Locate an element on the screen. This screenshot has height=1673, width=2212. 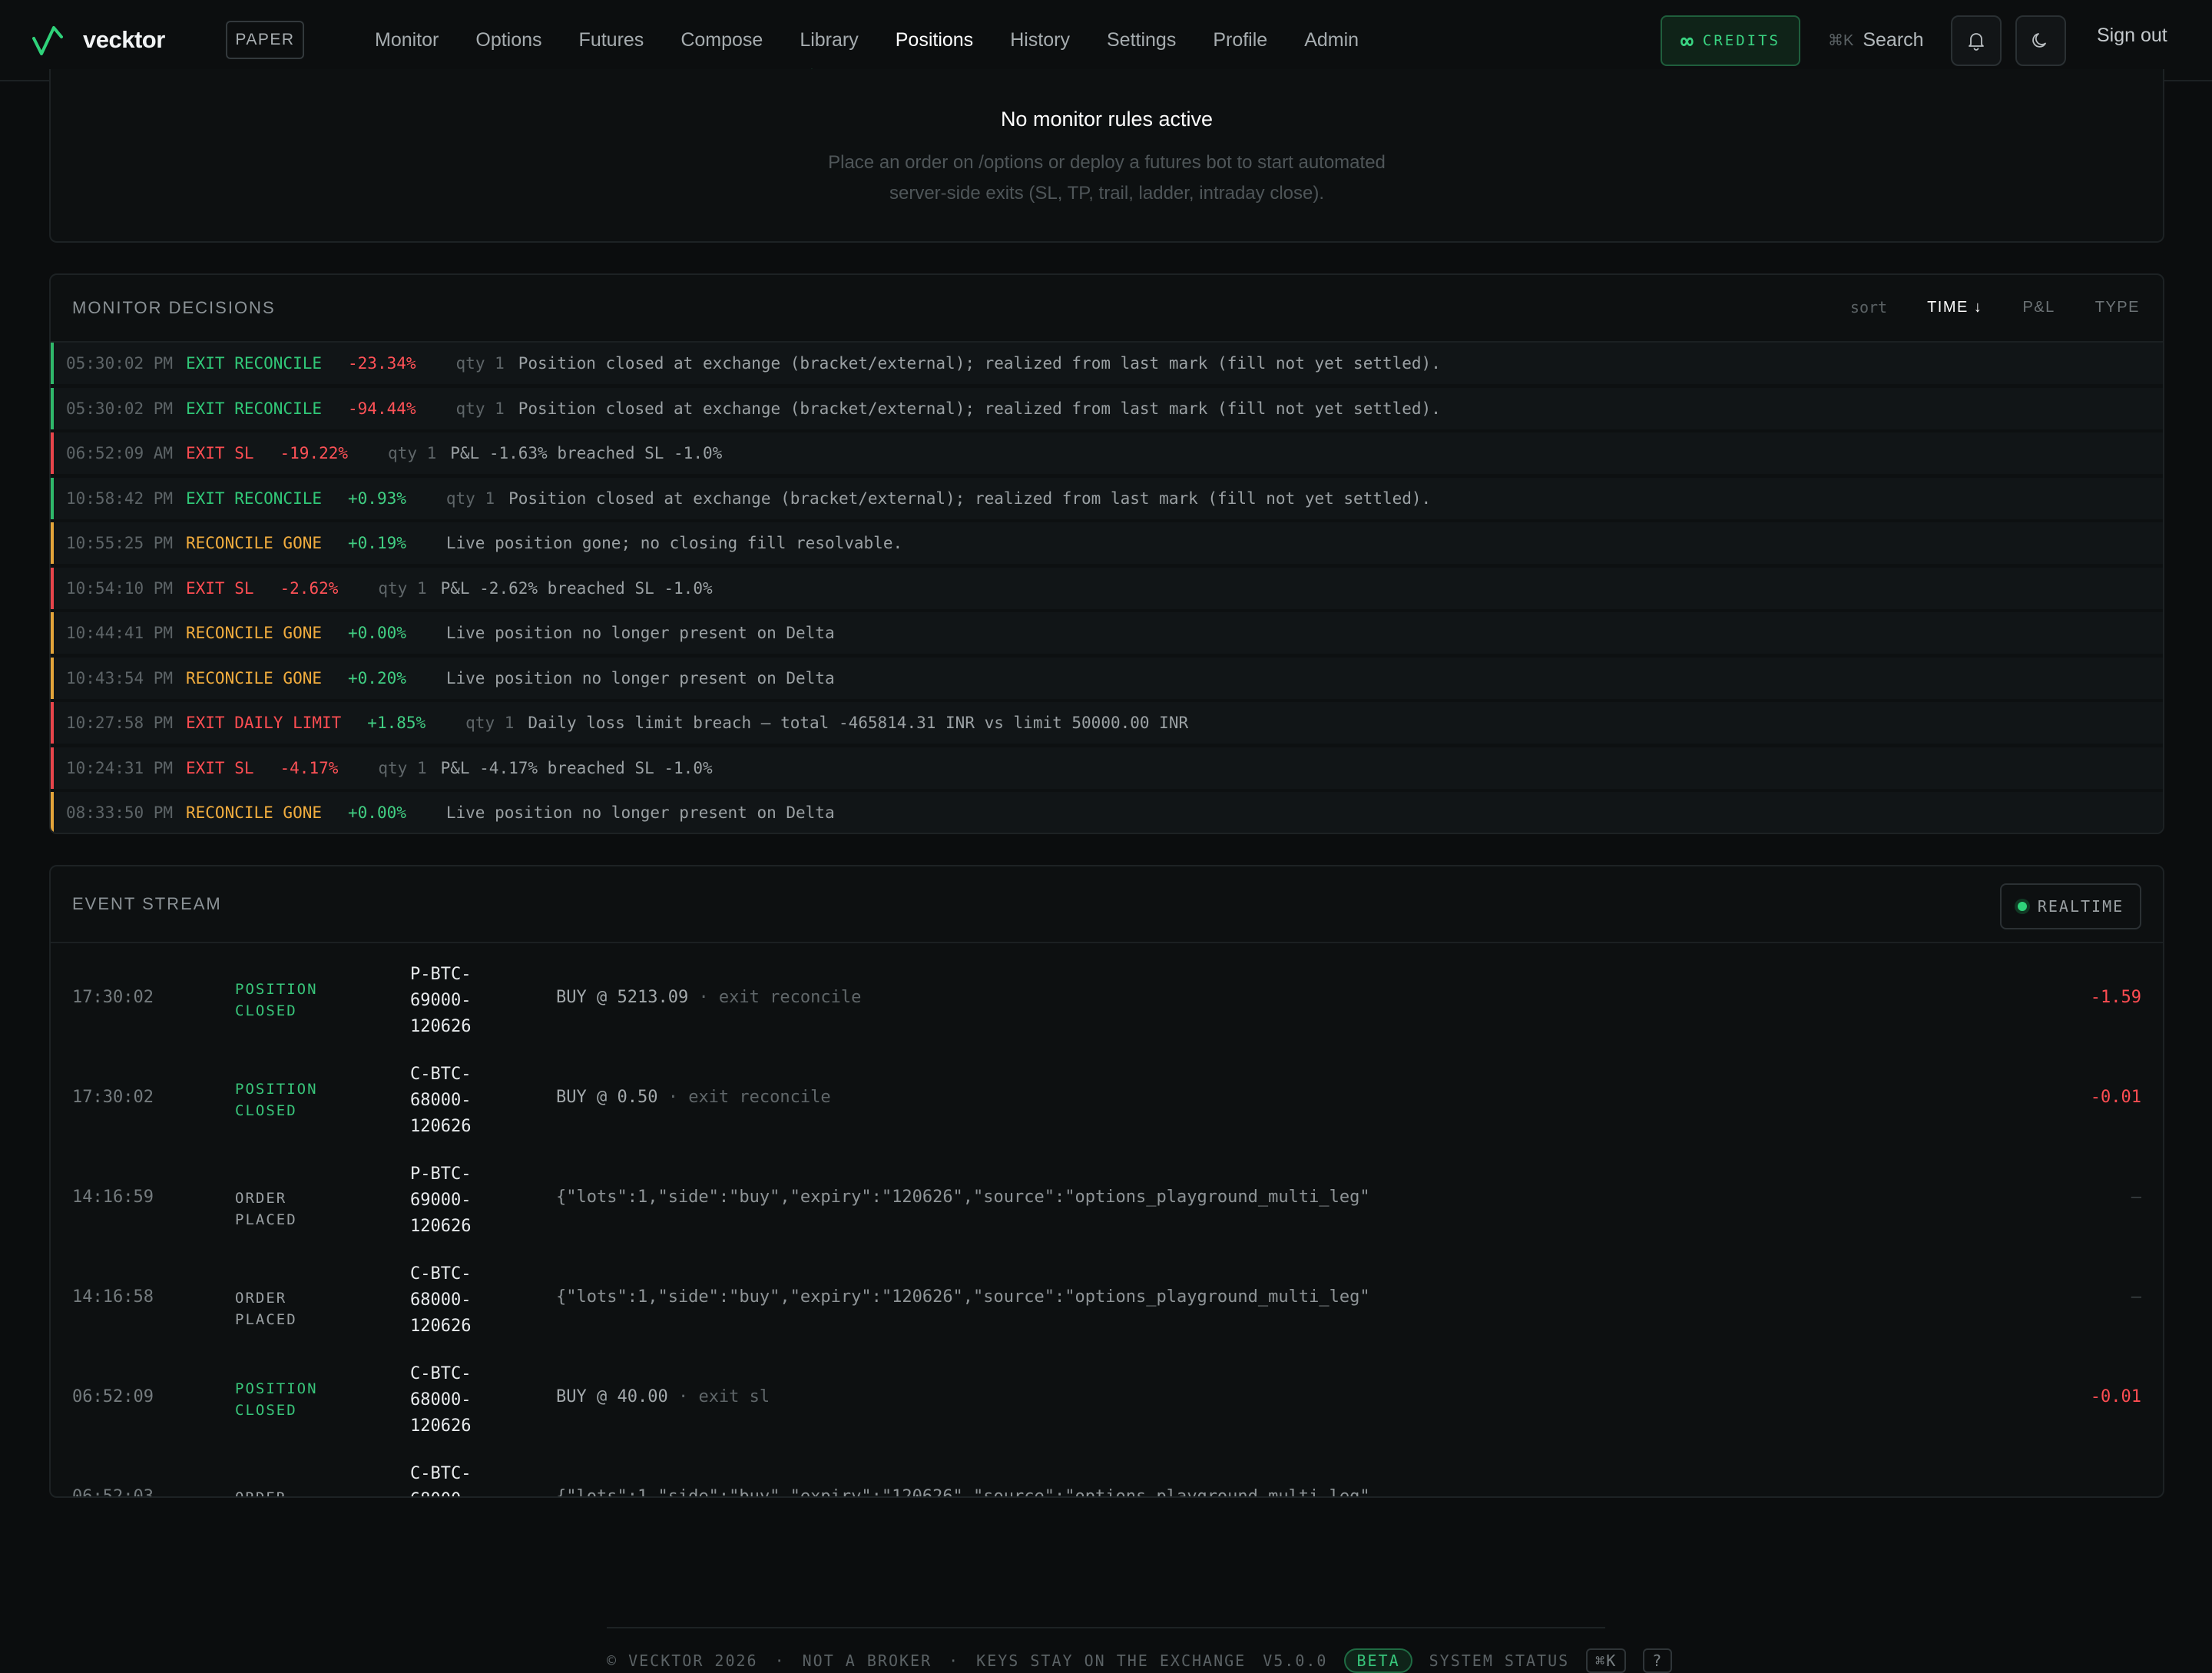
brand-logo: vecktor is located at coordinates (98, 40).